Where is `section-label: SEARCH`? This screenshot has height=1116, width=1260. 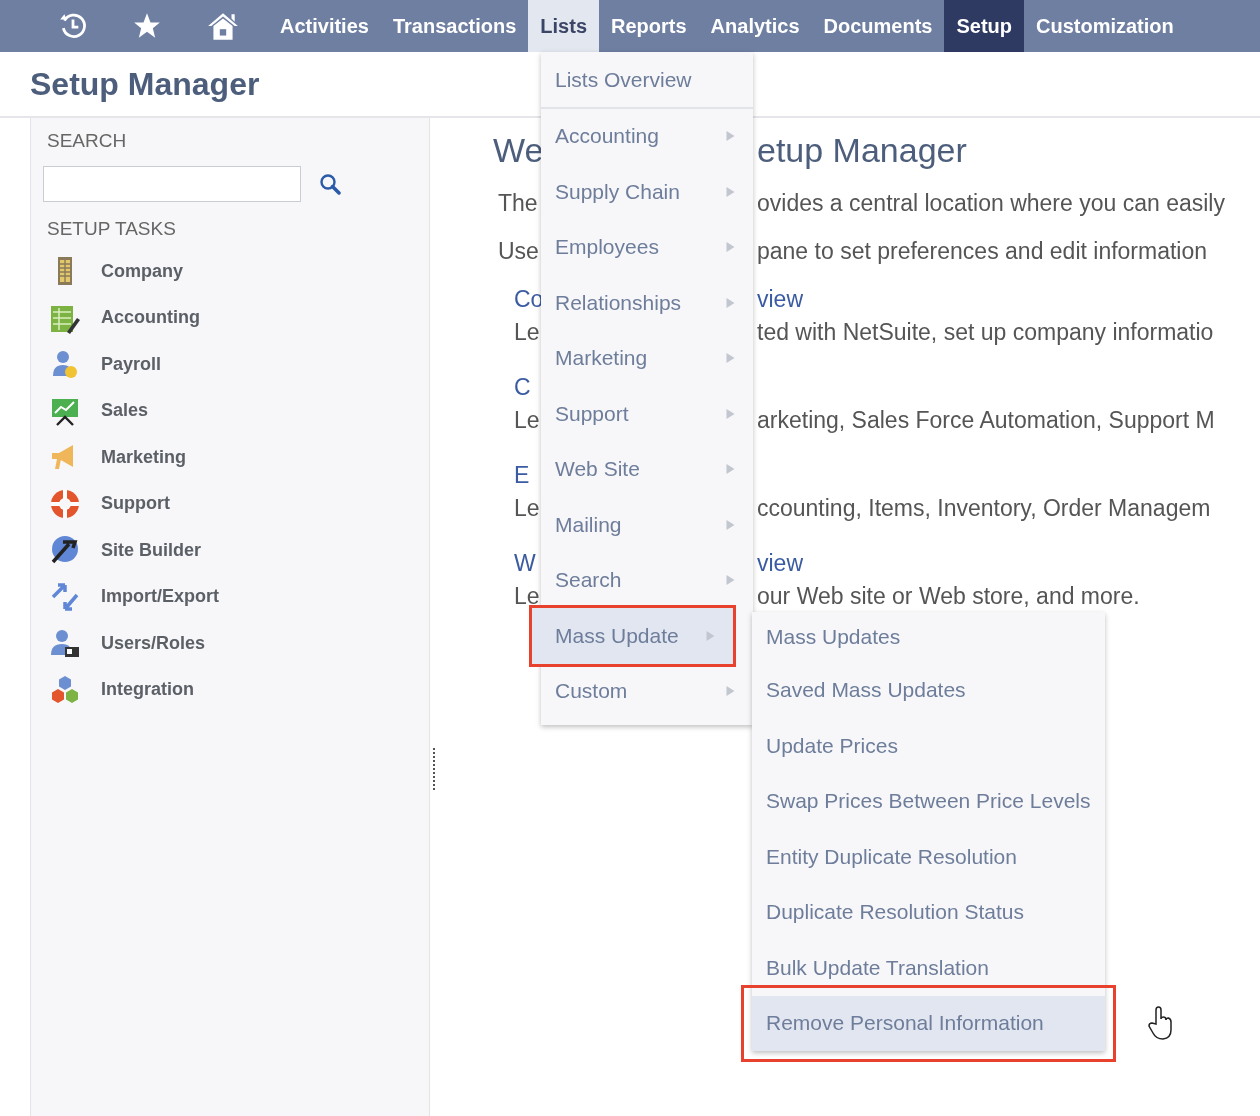 section-label: SEARCH is located at coordinates (87, 141).